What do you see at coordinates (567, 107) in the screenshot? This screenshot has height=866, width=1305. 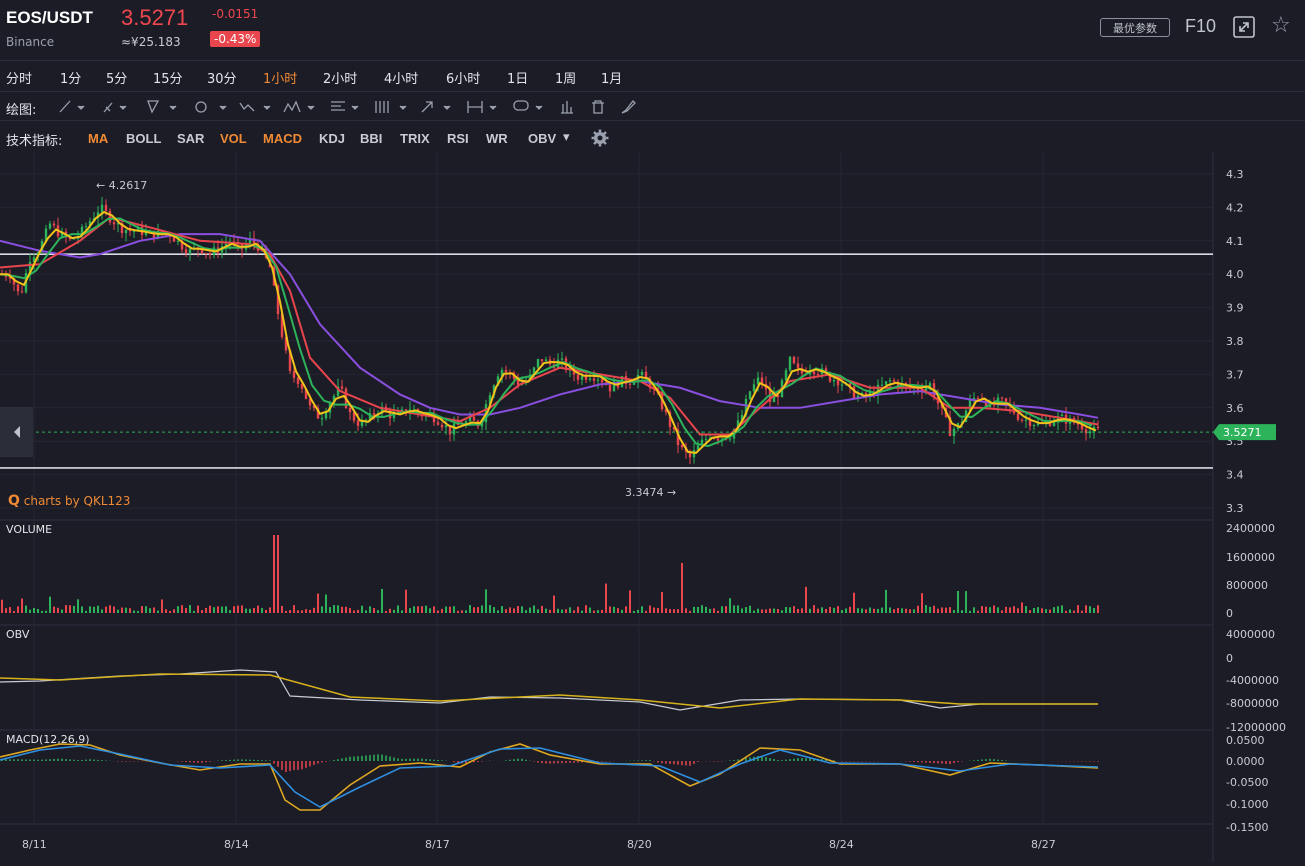 I see `bar-tool-icon` at bounding box center [567, 107].